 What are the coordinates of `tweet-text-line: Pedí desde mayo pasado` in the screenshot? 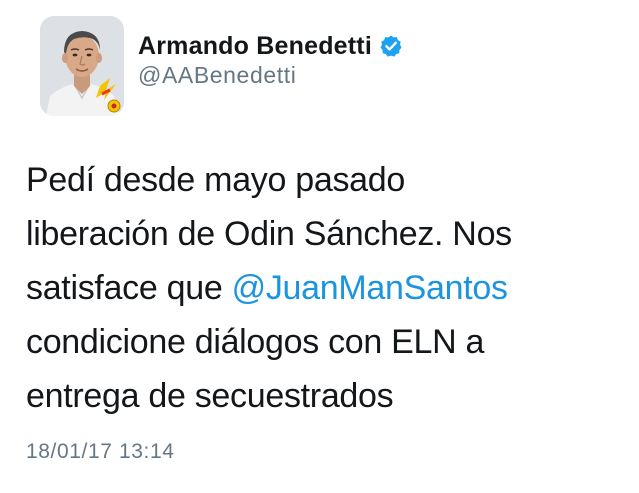 It's located at (326, 180).